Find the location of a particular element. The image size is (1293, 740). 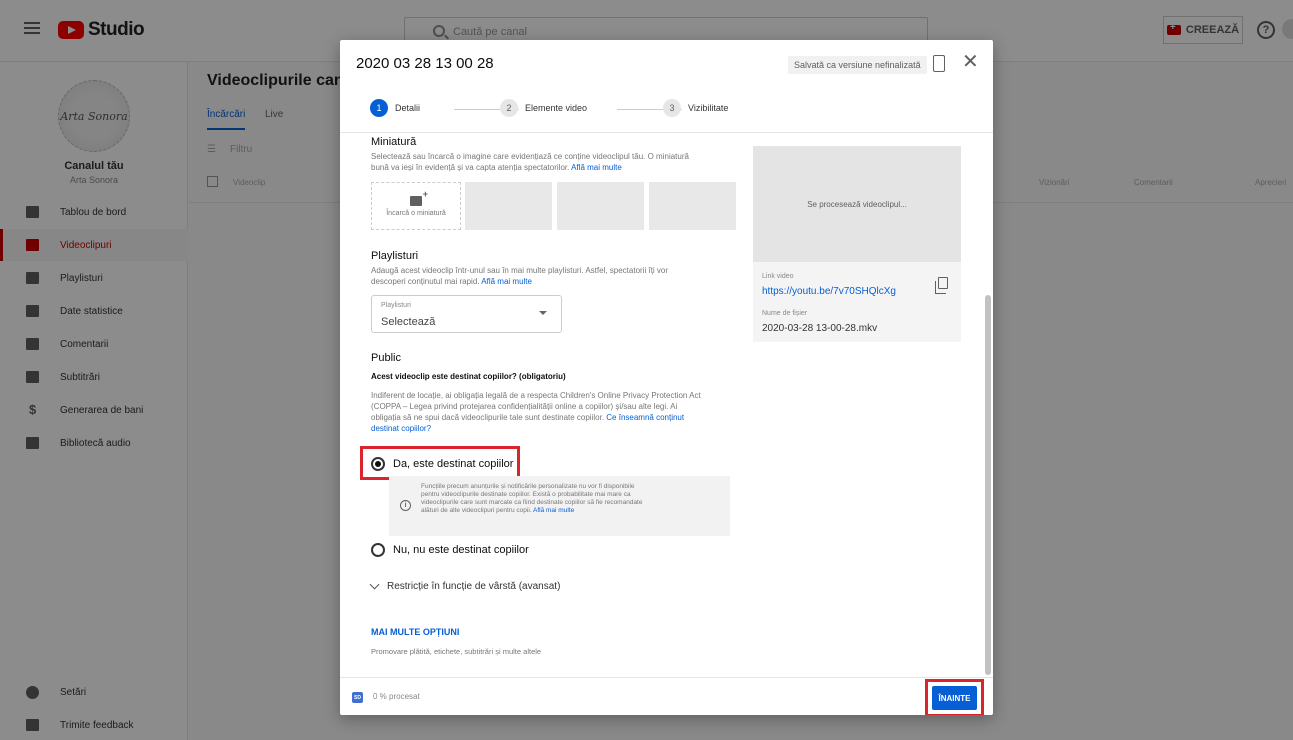

filename-label: Nume de fișier is located at coordinates (785, 313).